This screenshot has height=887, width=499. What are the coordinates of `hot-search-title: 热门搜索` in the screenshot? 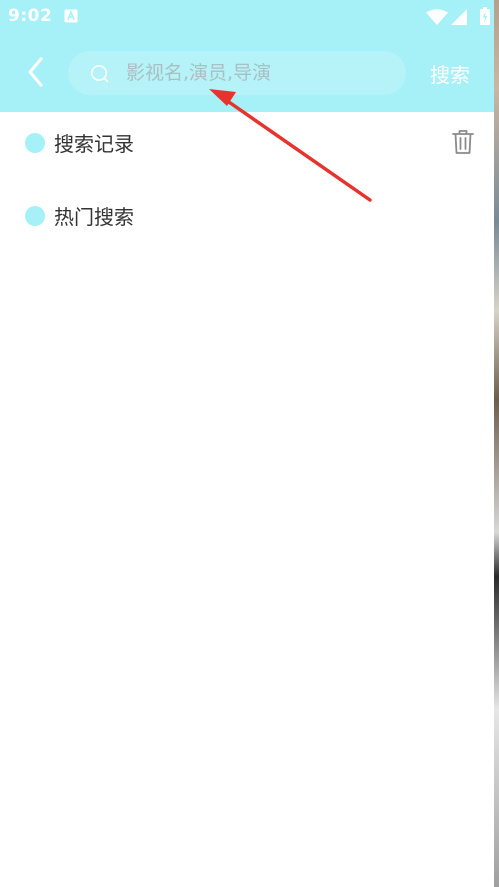 It's located at (94, 217).